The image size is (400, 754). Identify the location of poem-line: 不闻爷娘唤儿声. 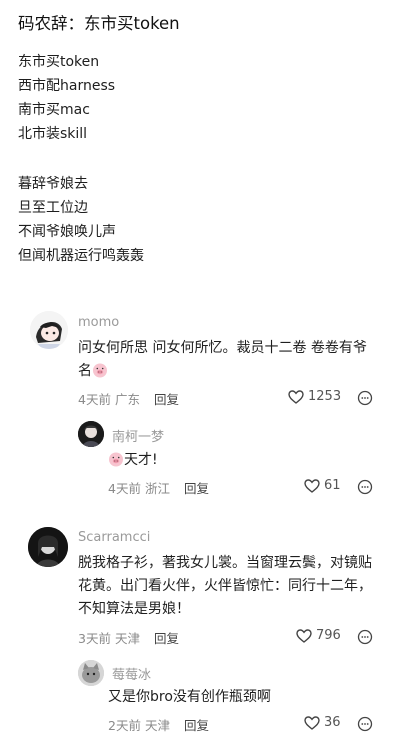
(67, 232).